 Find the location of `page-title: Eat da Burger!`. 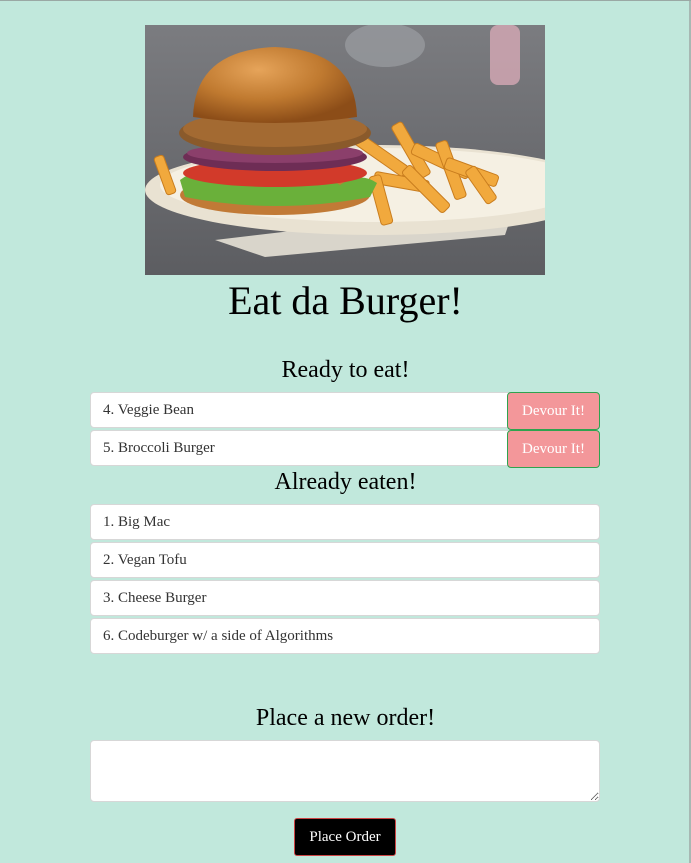

page-title: Eat da Burger! is located at coordinates (345, 300).